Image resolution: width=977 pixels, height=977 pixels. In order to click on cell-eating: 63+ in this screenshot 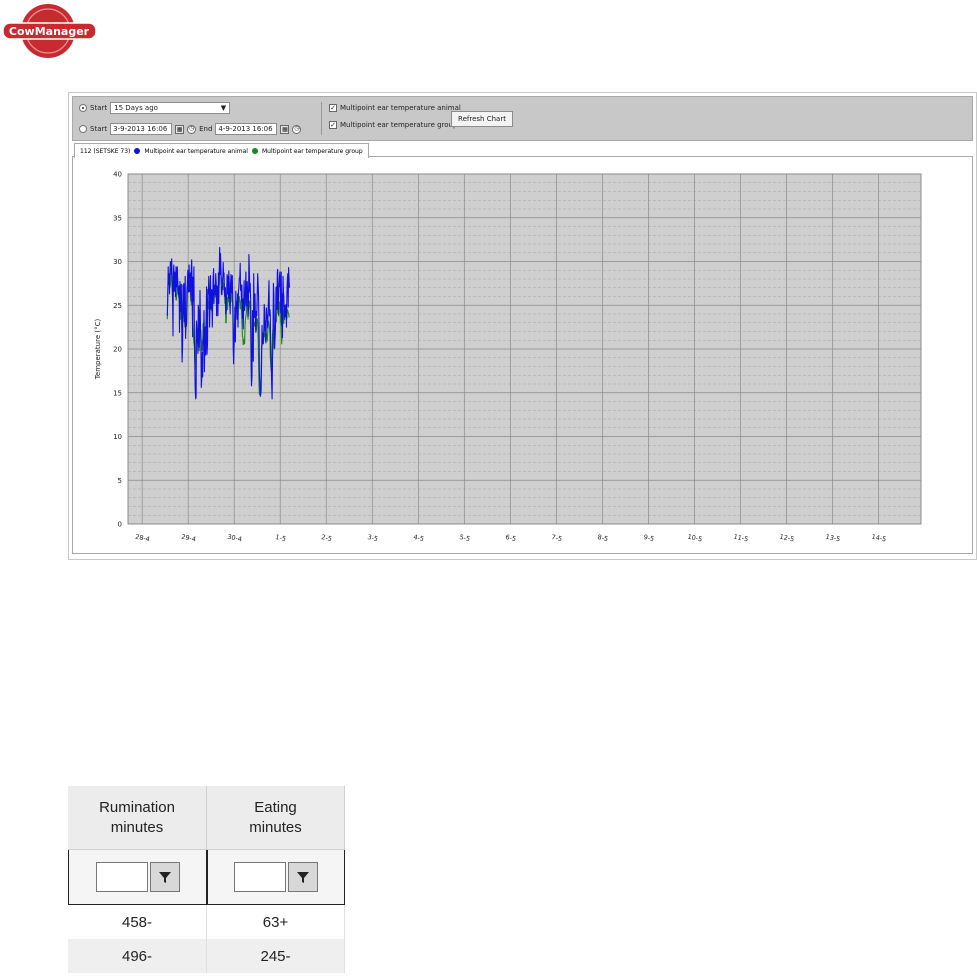, I will do `click(276, 922)`.